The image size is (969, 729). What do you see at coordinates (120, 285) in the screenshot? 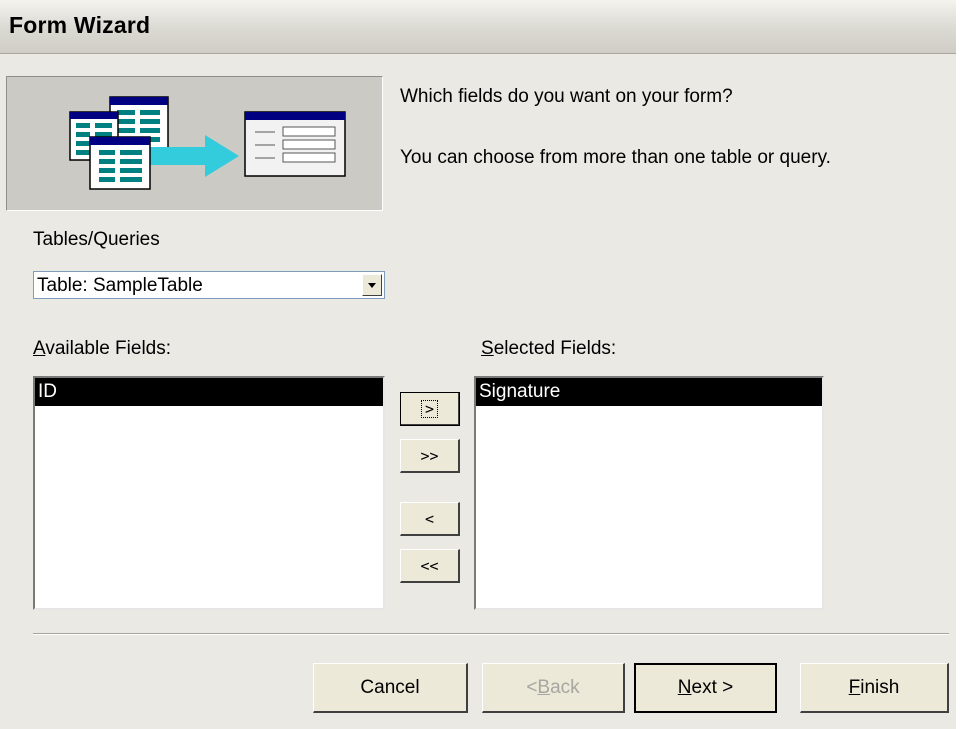
I see `dropdown-value: Table: SampleTable` at bounding box center [120, 285].